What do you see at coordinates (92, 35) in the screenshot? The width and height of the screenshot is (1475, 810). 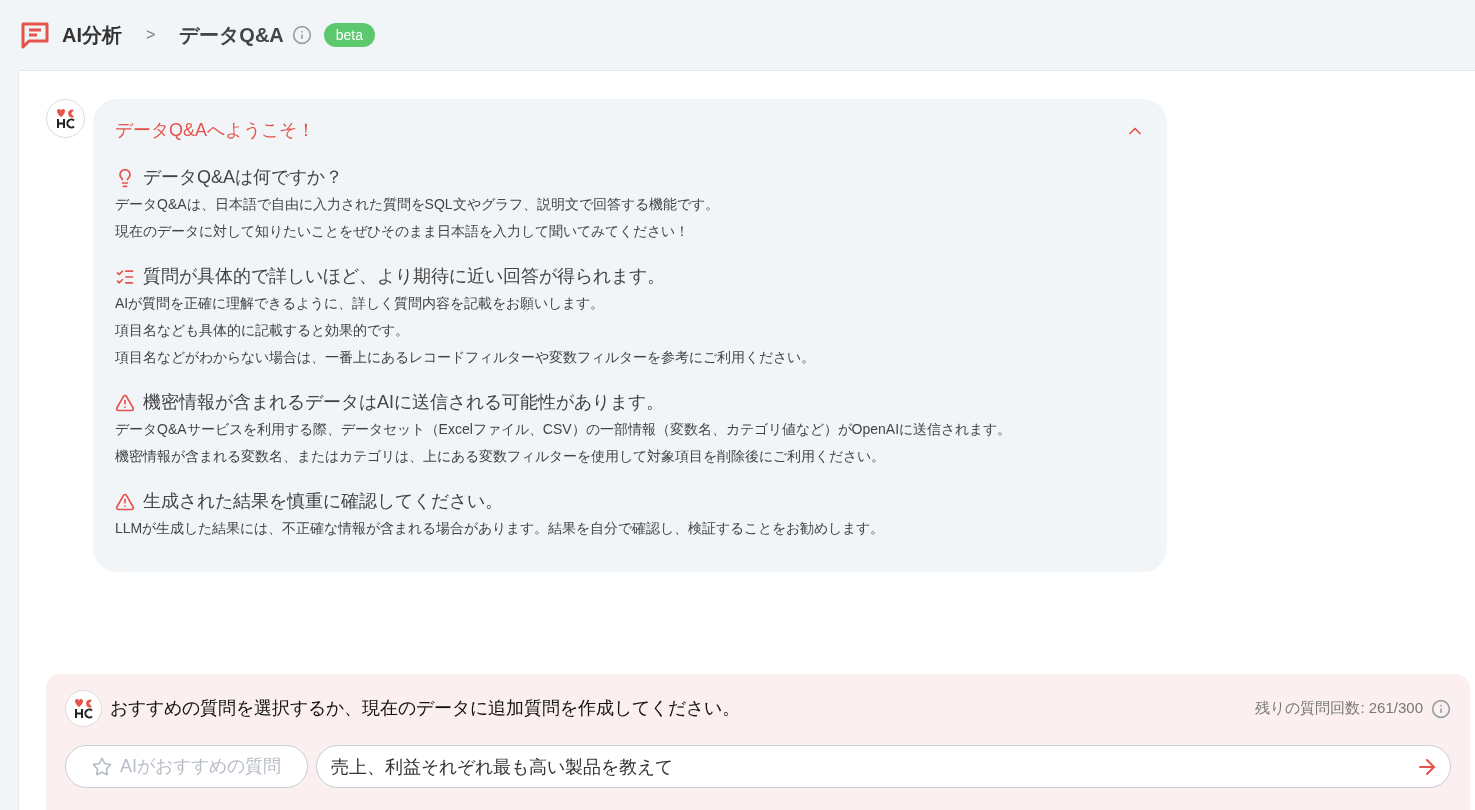 I see `breadcrumb-parent: AI分析` at bounding box center [92, 35].